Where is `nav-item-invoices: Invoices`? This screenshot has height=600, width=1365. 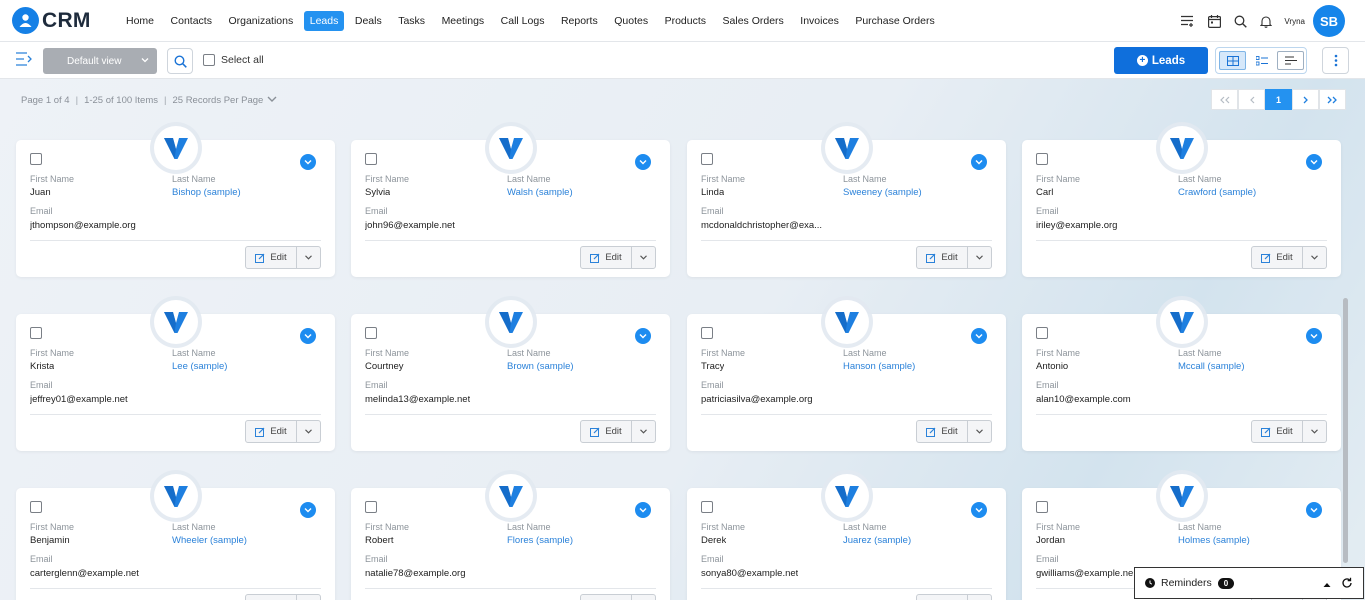 nav-item-invoices: Invoices is located at coordinates (819, 21).